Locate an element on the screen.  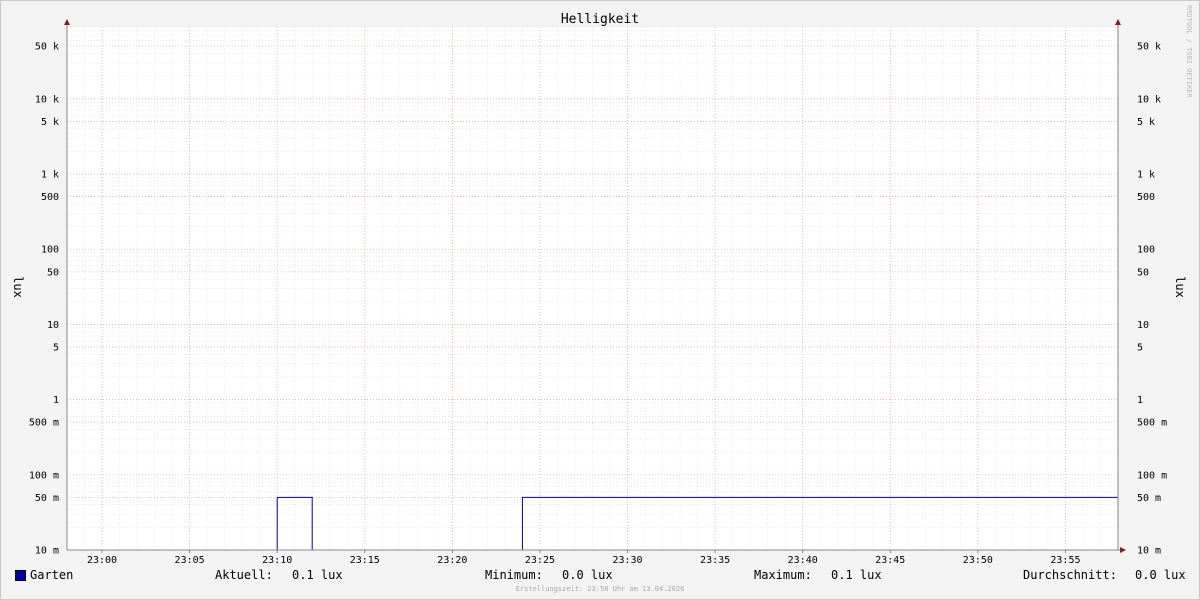
y-tick-label-left: 5 is located at coordinates (56, 348).